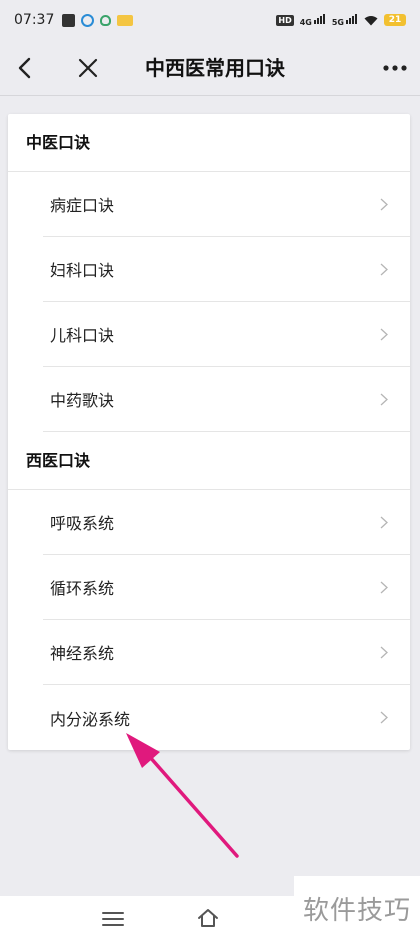  I want to click on list-item-label: 病症口诀, so click(82, 205).